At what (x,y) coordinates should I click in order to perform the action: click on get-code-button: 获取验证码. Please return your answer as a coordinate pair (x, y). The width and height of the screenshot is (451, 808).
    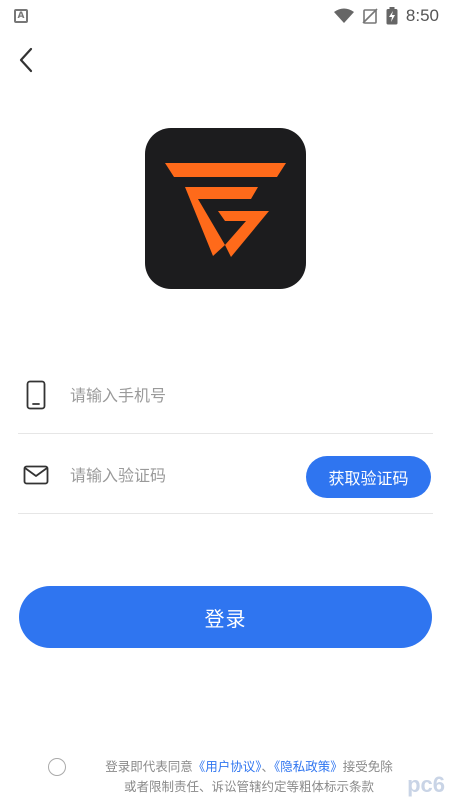
    Looking at the image, I should click on (368, 477).